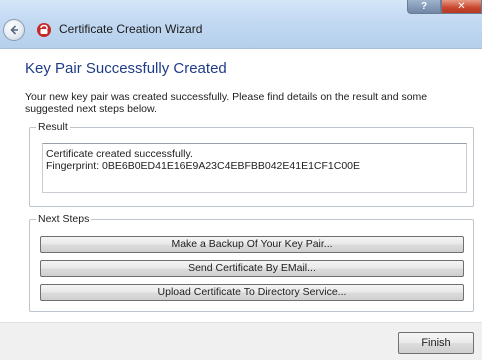 The width and height of the screenshot is (482, 360). What do you see at coordinates (53, 127) in the screenshot?
I see `result-group-label: Result` at bounding box center [53, 127].